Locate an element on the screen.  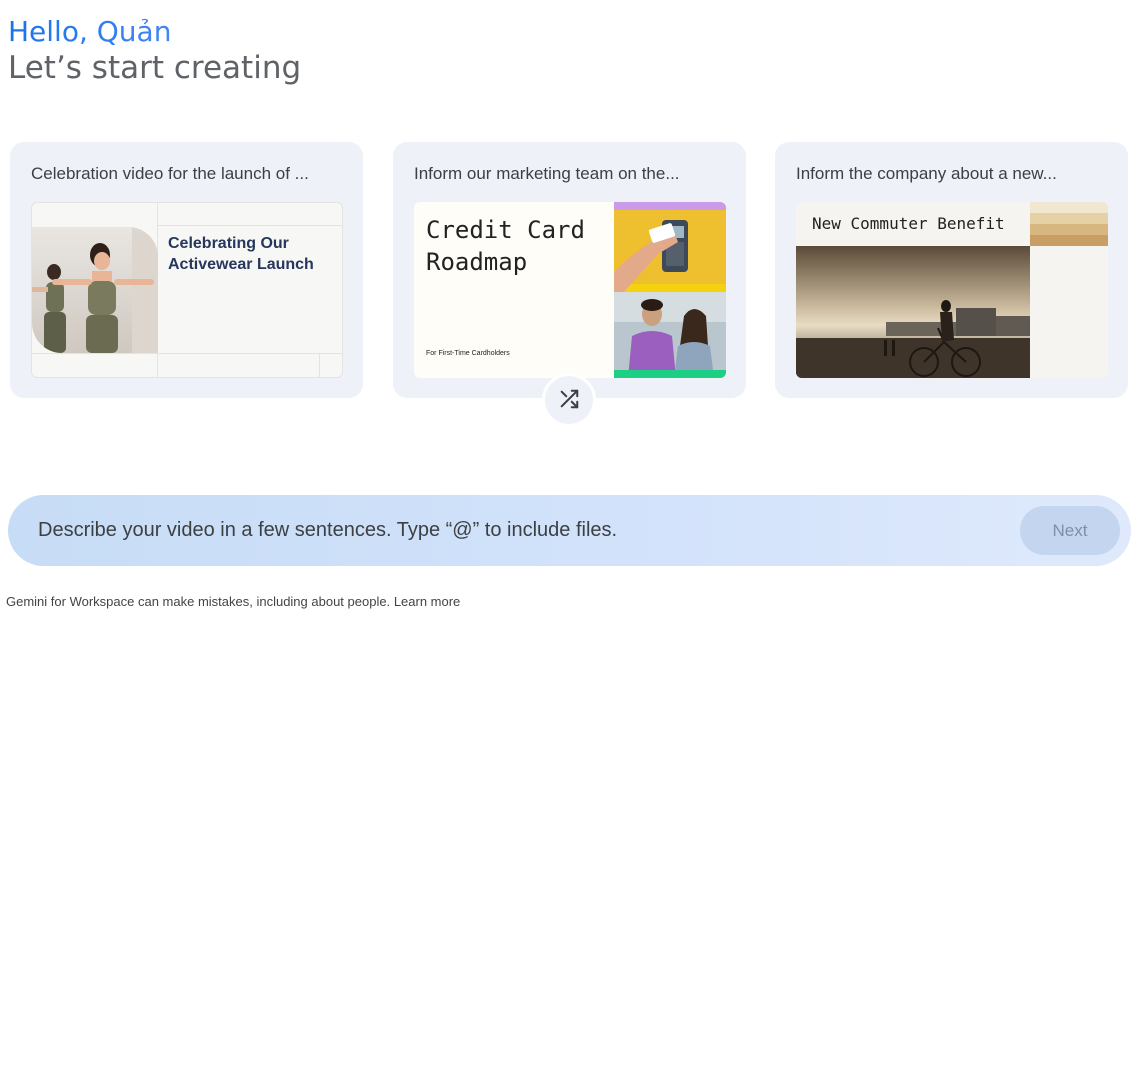
card-payment-photo is located at coordinates (670, 247).